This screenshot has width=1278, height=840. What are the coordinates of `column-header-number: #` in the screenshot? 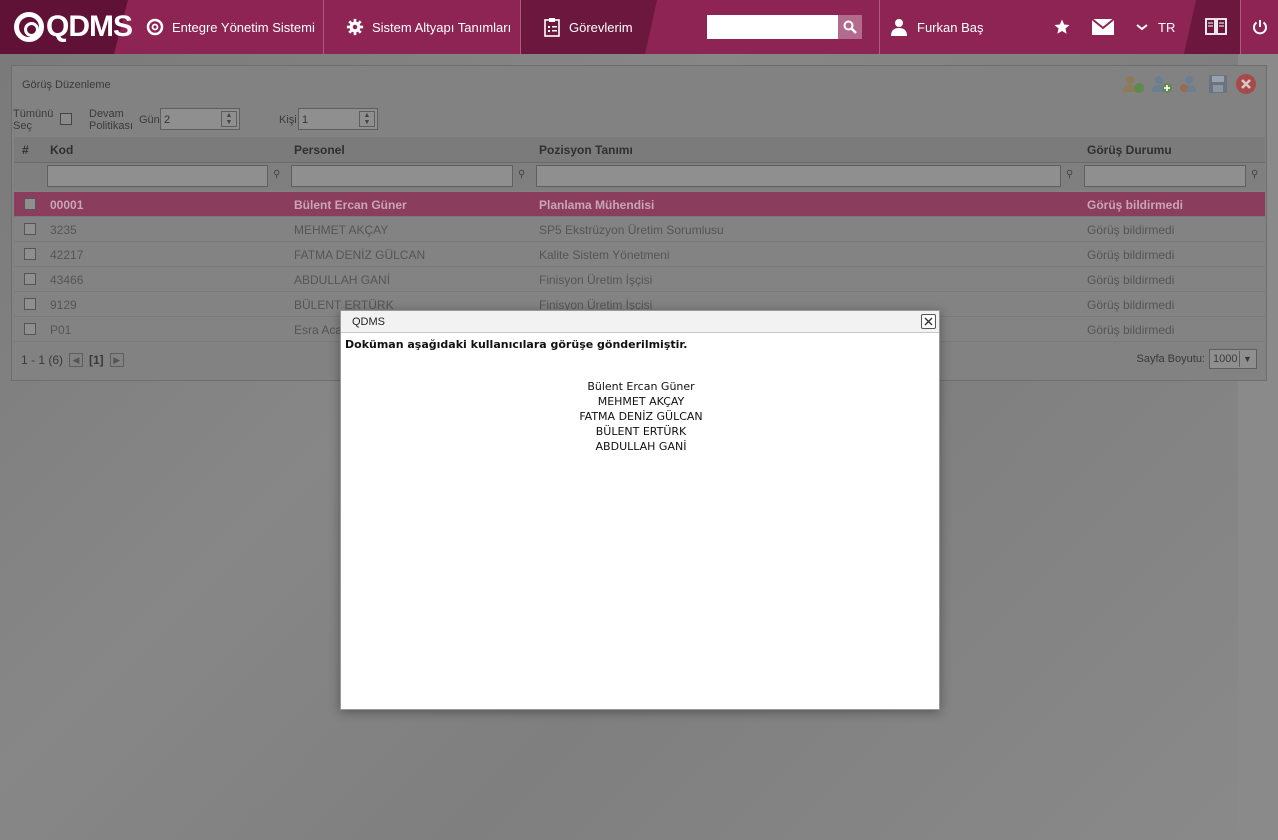 It's located at (25, 150).